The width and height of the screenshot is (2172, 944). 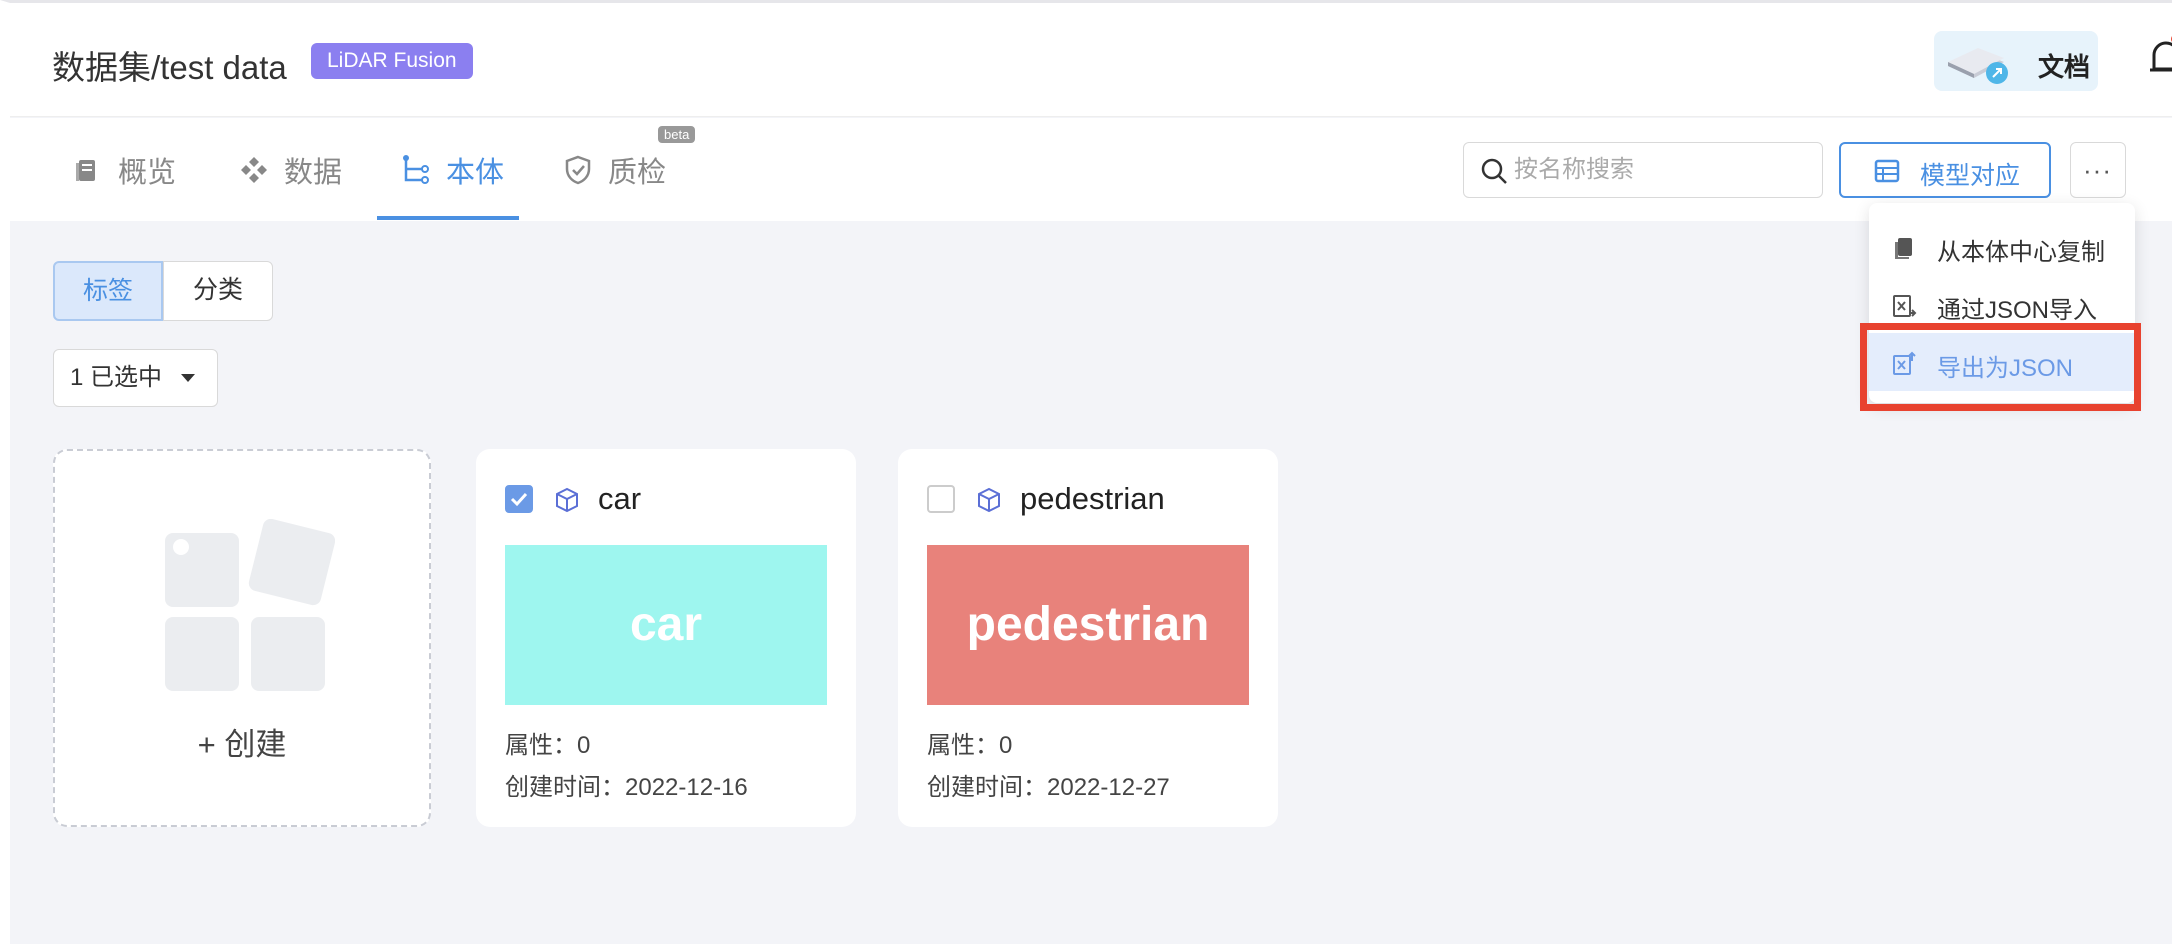 What do you see at coordinates (1659, 170) in the screenshot?
I see `search-input` at bounding box center [1659, 170].